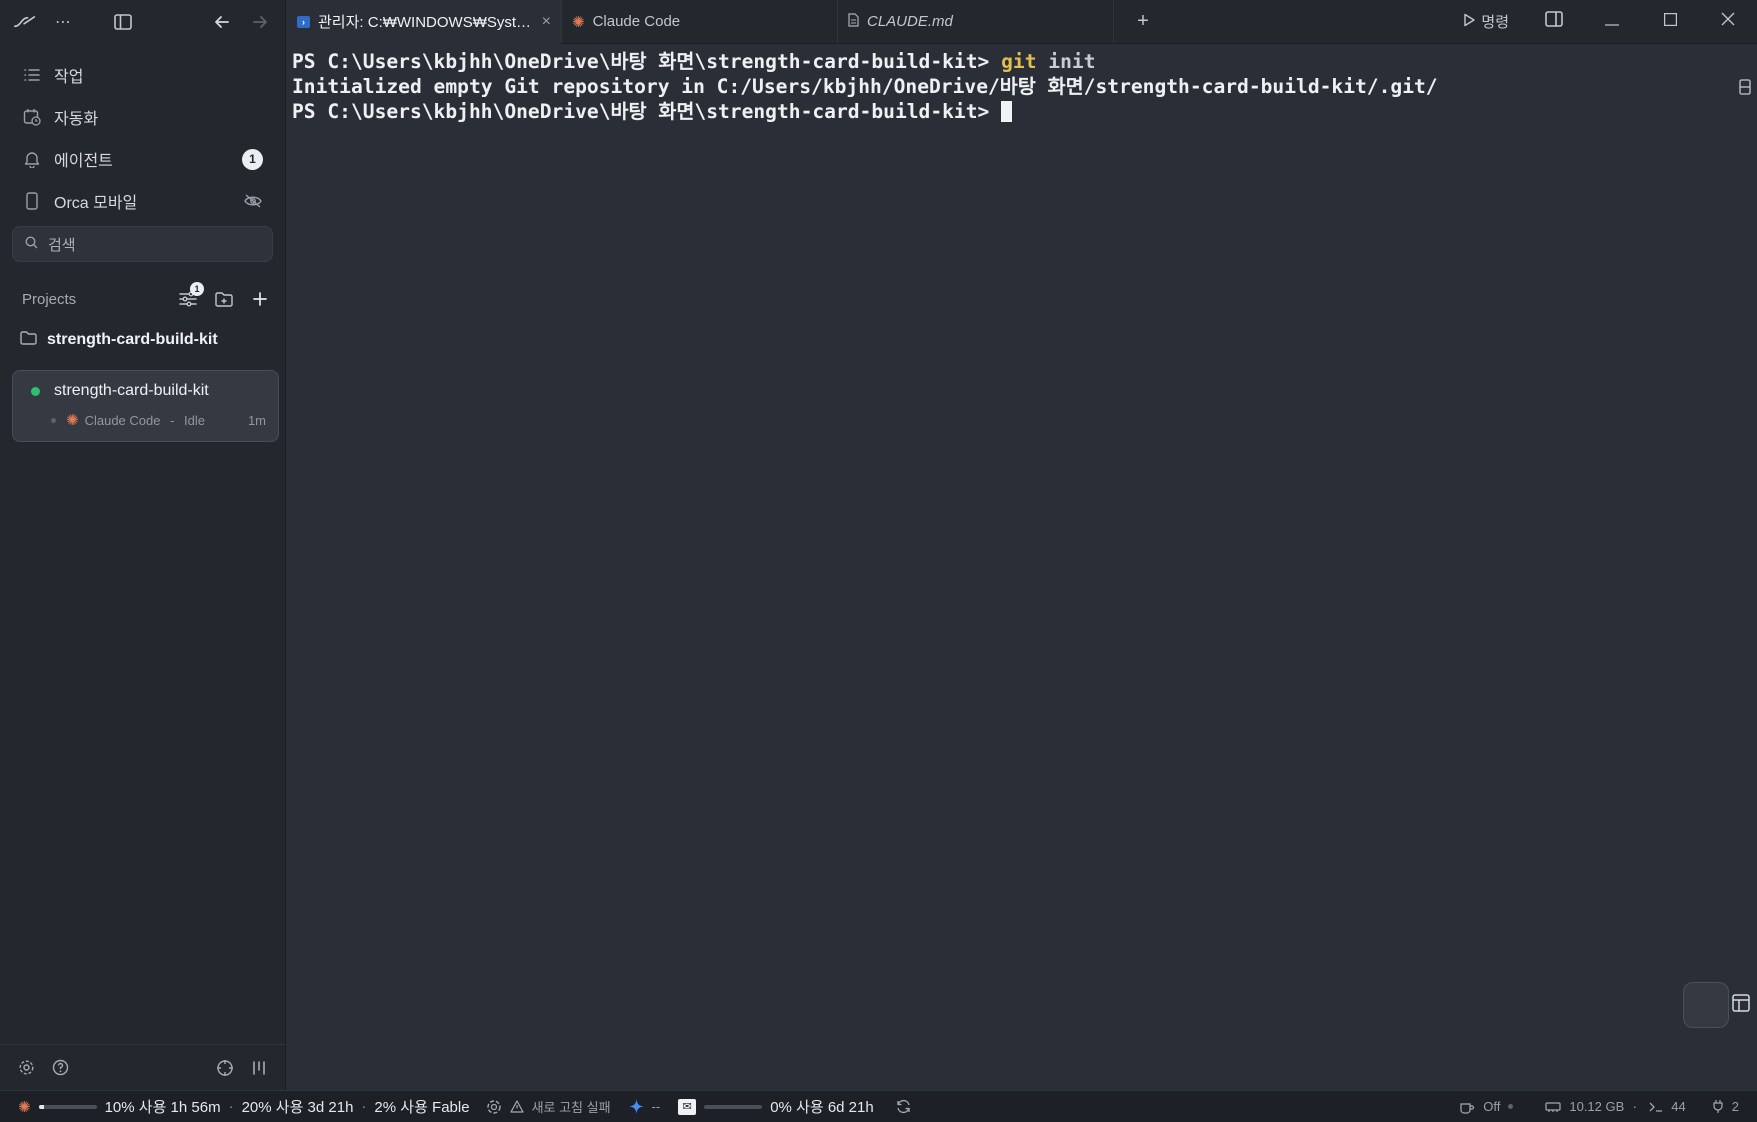 The width and height of the screenshot is (1757, 1122). Describe the element at coordinates (131, 390) in the screenshot. I see `worktree-name: strength-card-build-kit` at that location.